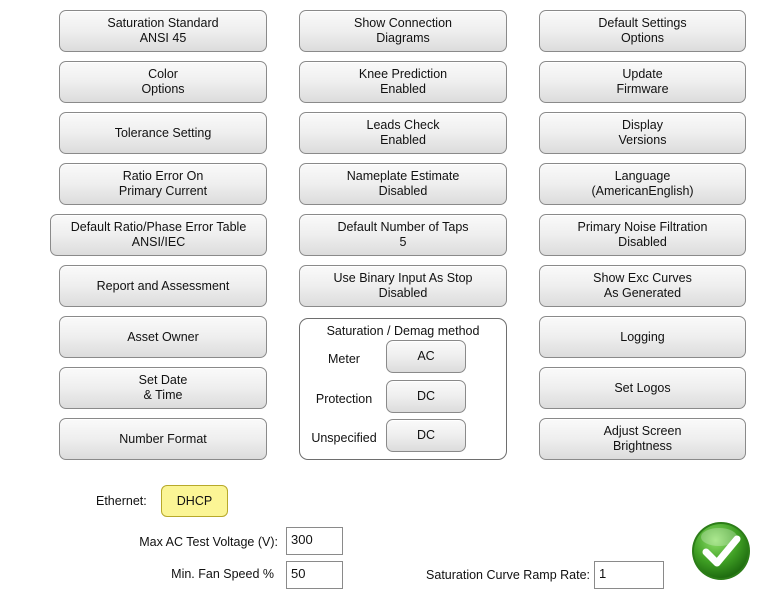  I want to click on display-versions-button: Display Versions, so click(642, 133).